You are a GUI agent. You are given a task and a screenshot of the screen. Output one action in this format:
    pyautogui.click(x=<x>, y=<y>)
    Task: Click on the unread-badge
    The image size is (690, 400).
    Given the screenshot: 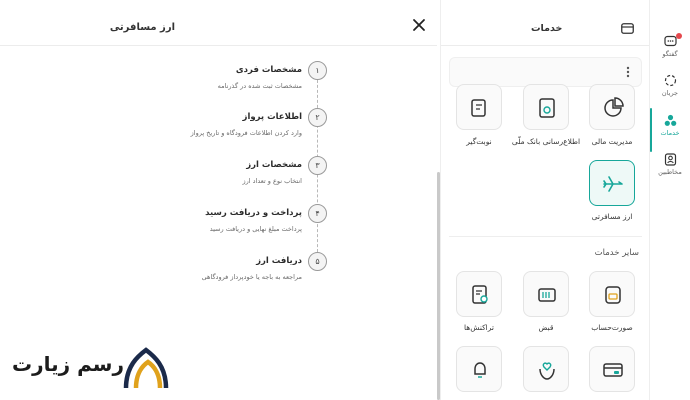 What is the action you would take?
    pyautogui.click(x=679, y=36)
    